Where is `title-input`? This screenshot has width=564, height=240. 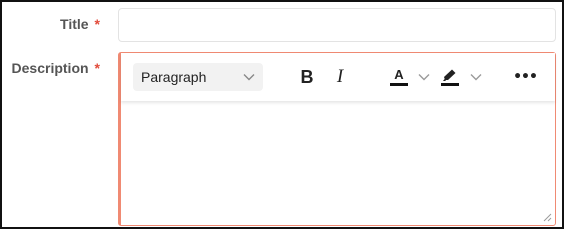 title-input is located at coordinates (337, 25).